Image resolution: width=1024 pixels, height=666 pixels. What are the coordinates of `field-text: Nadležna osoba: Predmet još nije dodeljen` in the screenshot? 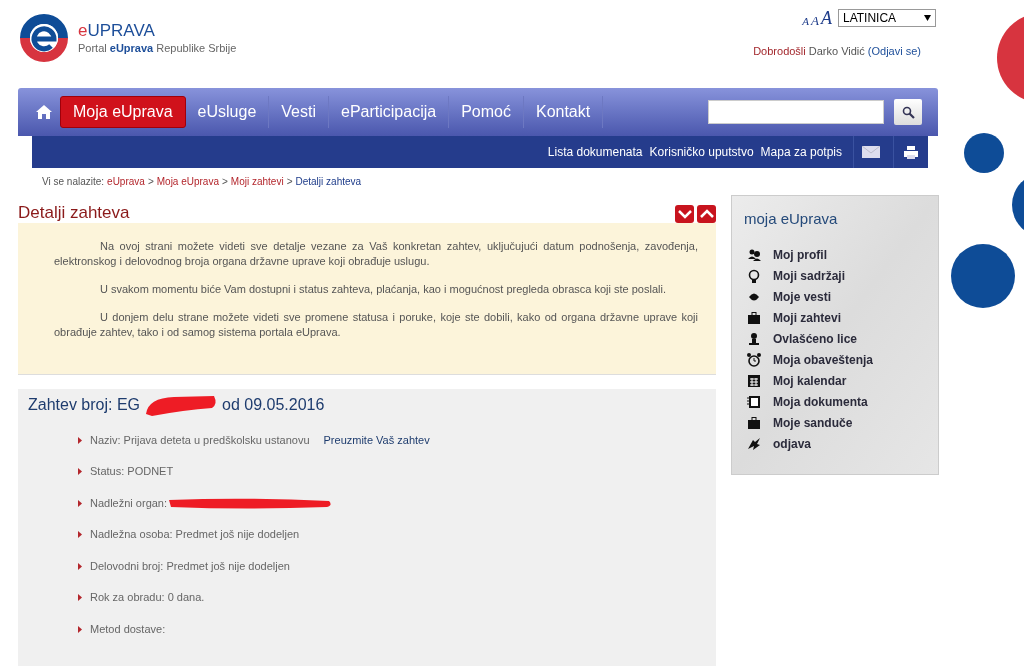 It's located at (195, 535).